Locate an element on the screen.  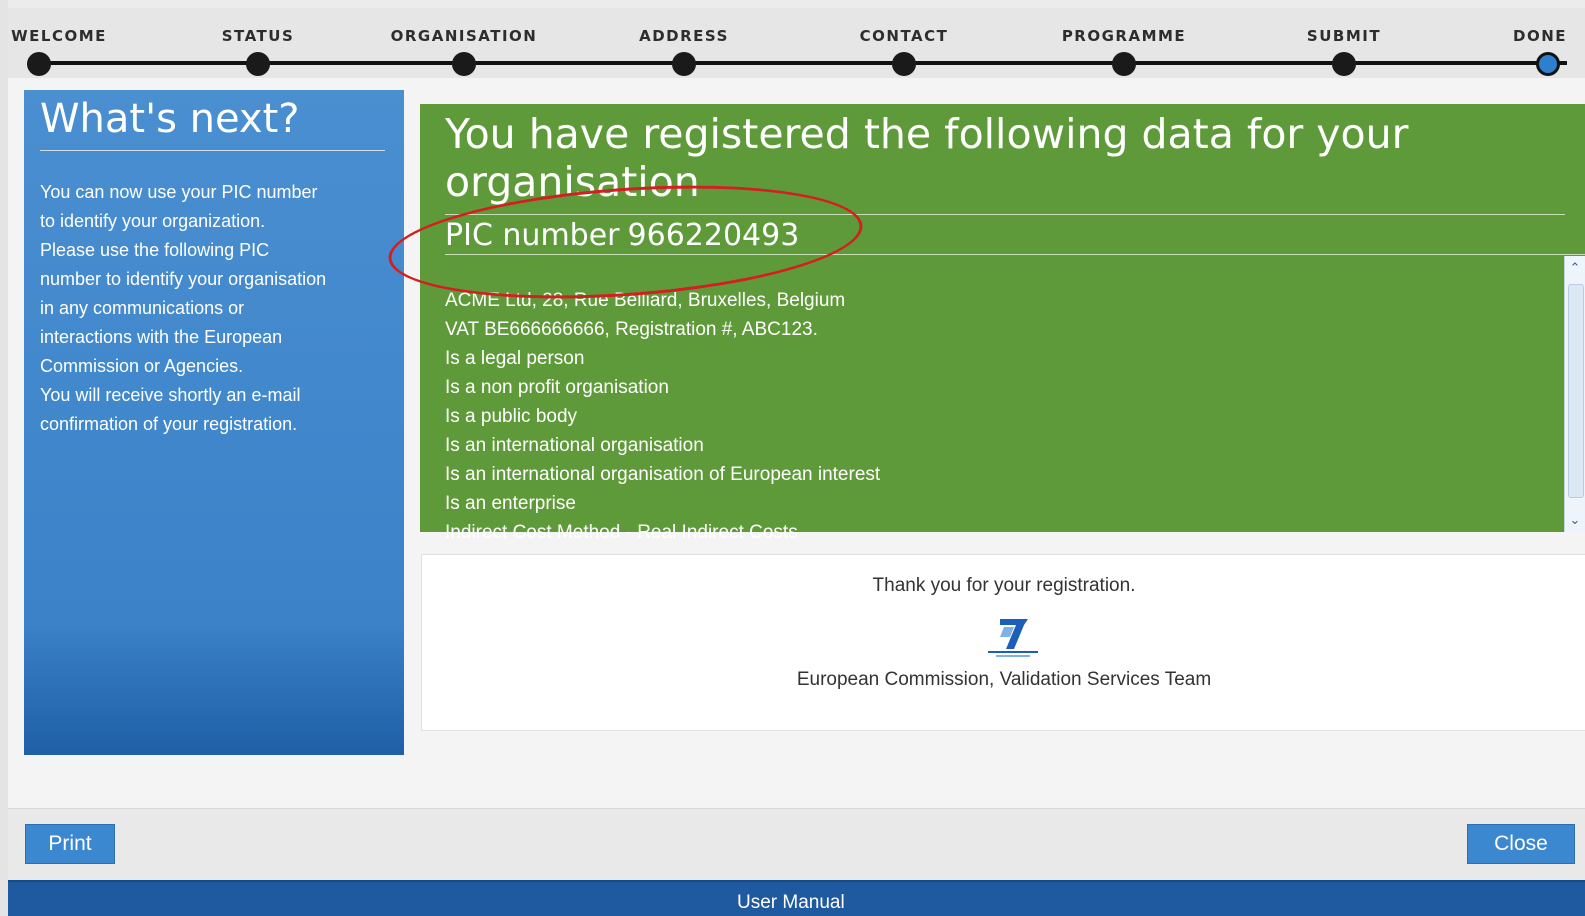
close-button: Close is located at coordinates (1521, 844).